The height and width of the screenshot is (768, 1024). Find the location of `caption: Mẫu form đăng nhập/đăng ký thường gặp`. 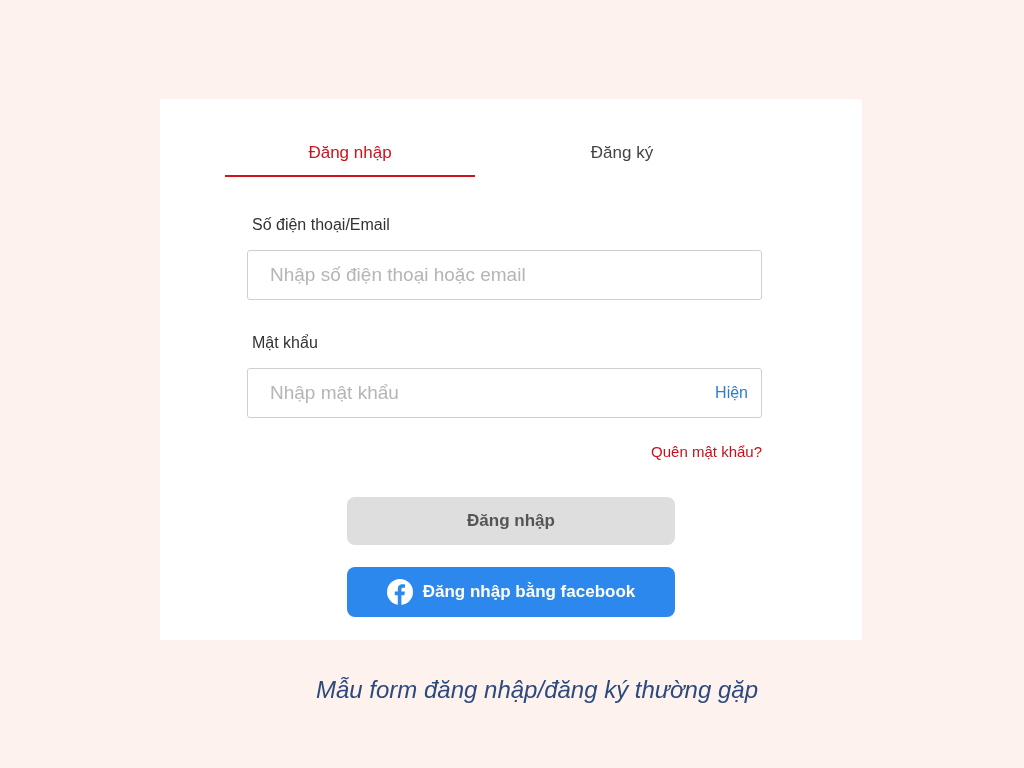

caption: Mẫu form đăng nhập/đăng ký thường gặp is located at coordinates (537, 690).